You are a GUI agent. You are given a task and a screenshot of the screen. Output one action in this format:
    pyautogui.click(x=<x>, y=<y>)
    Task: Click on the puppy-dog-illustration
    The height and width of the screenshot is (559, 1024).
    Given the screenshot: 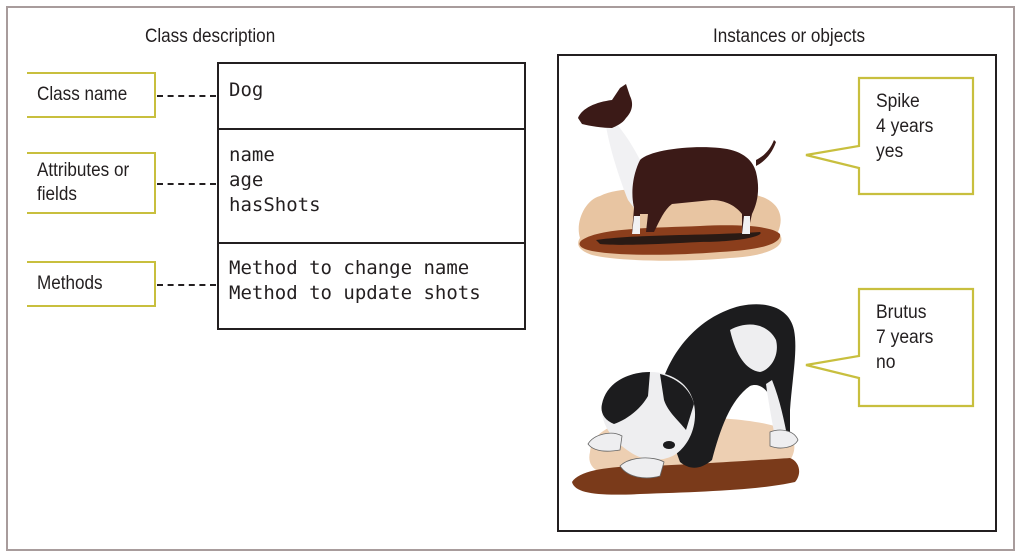 What is the action you would take?
    pyautogui.click(x=686, y=399)
    